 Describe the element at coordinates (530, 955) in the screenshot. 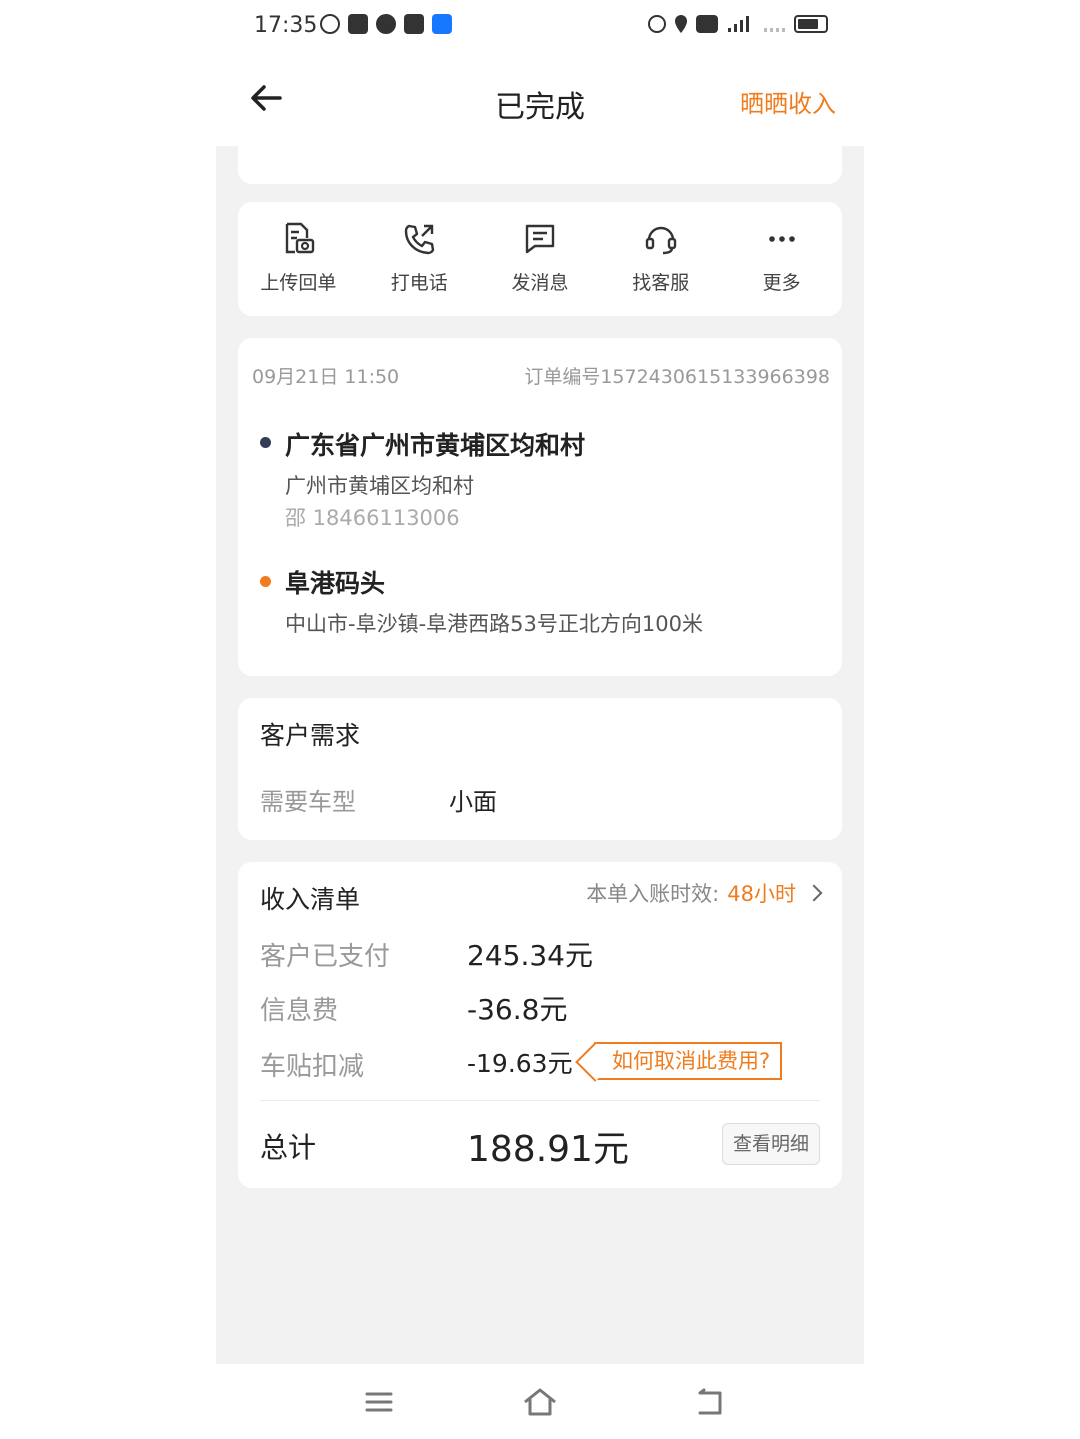

I see `paid-value: 245.34元` at that location.